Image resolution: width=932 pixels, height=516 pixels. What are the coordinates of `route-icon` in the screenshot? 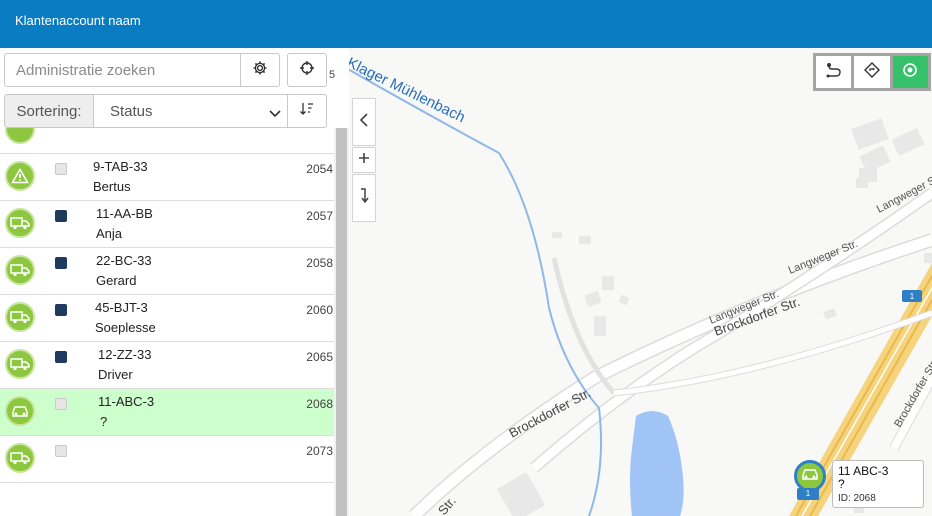 It's located at (834, 72).